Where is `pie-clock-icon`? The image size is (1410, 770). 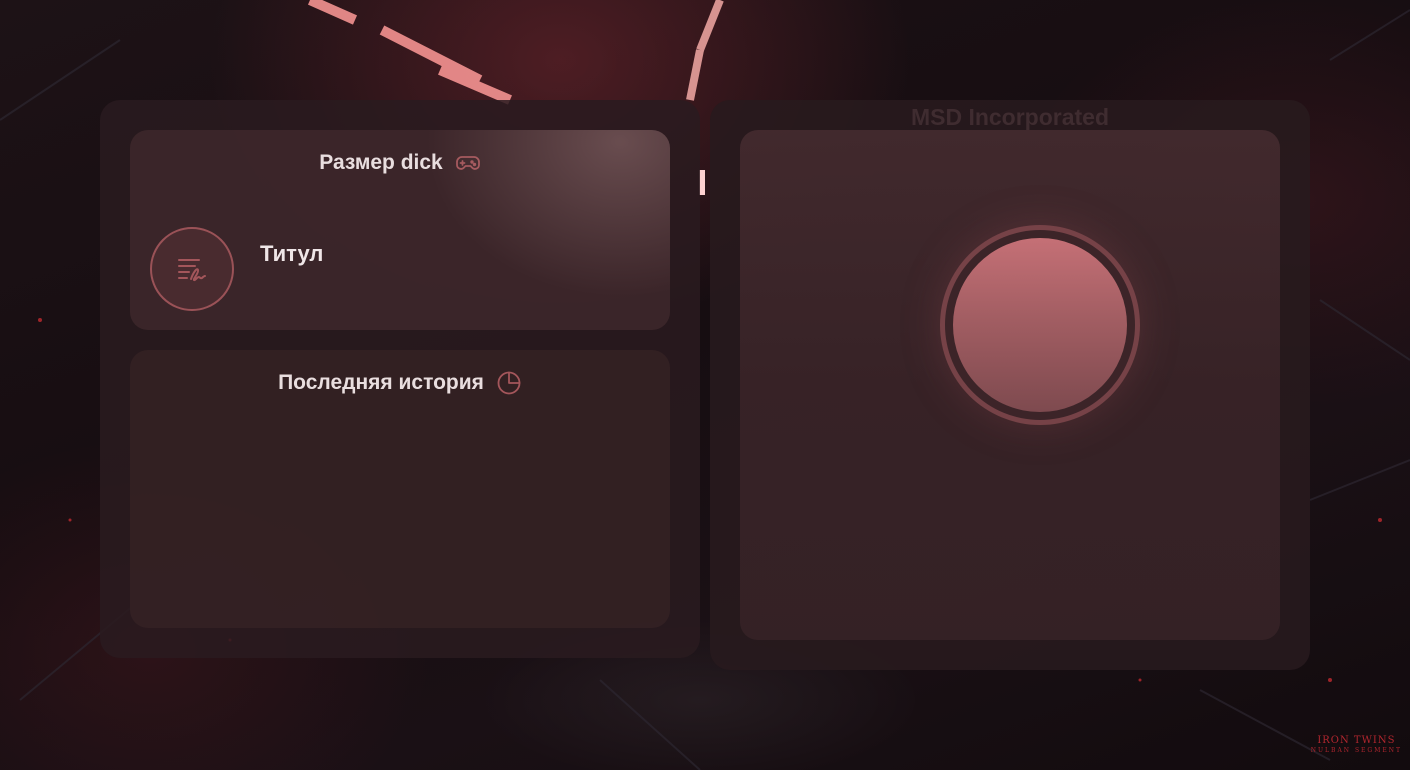 pie-clock-icon is located at coordinates (509, 383).